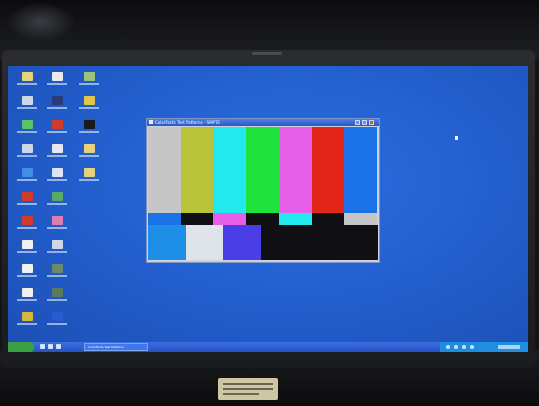 Image resolution: width=539 pixels, height=406 pixels. I want to click on taskbar-item-test-patterns: ColorFacts Test Patterns, so click(116, 347).